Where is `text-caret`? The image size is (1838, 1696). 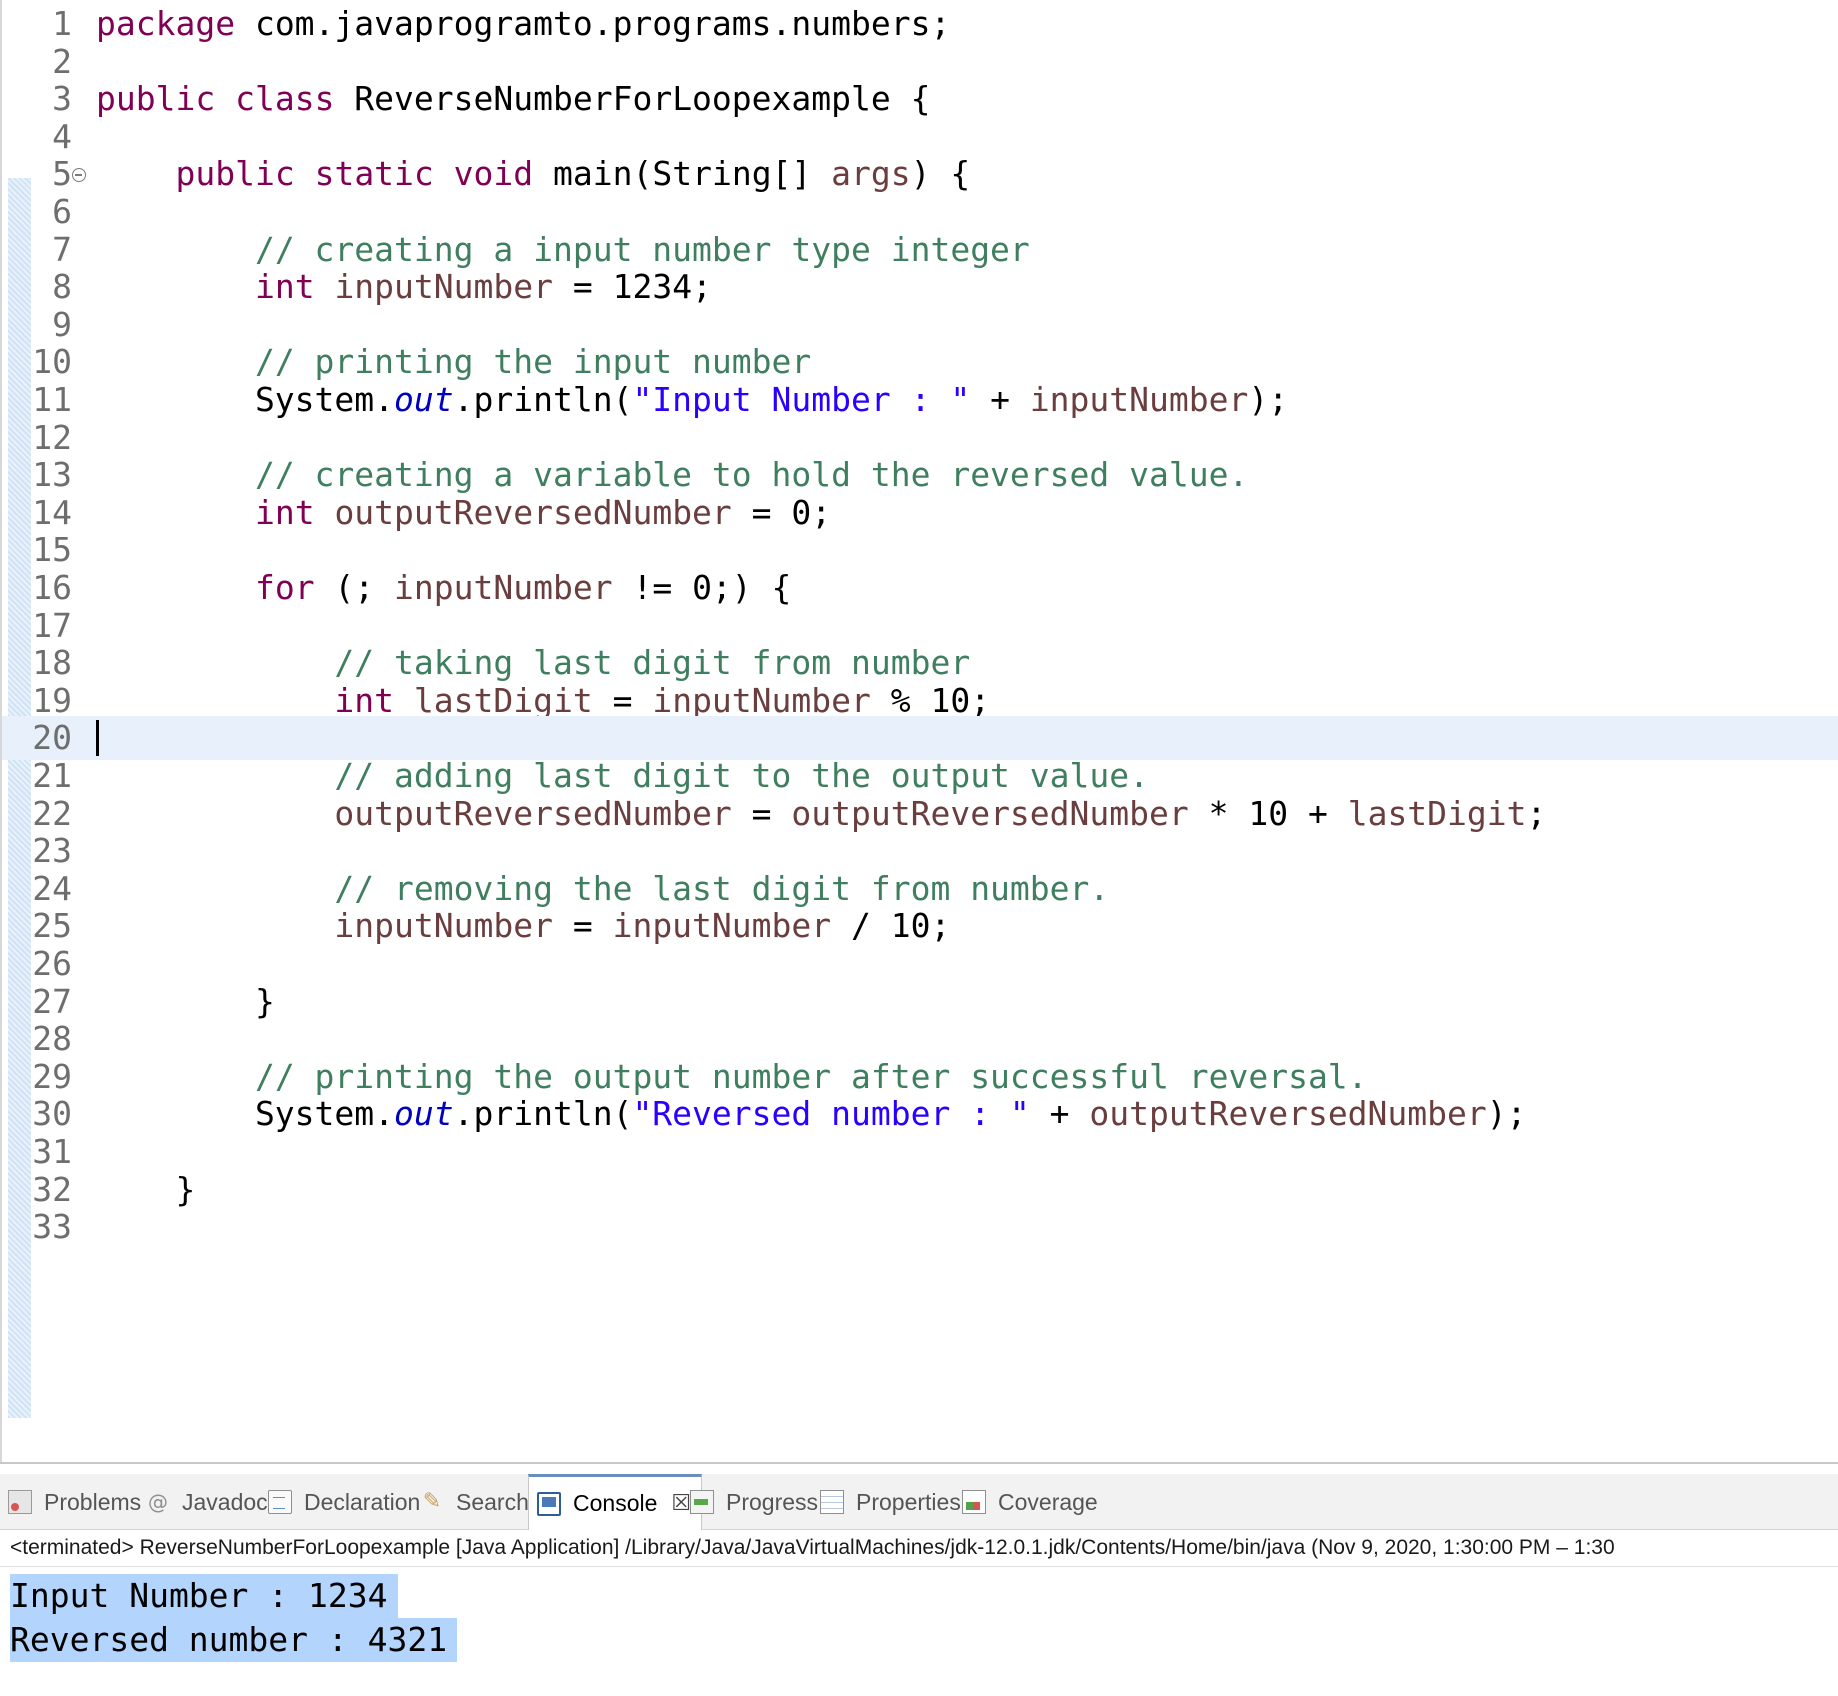
text-caret is located at coordinates (97, 738).